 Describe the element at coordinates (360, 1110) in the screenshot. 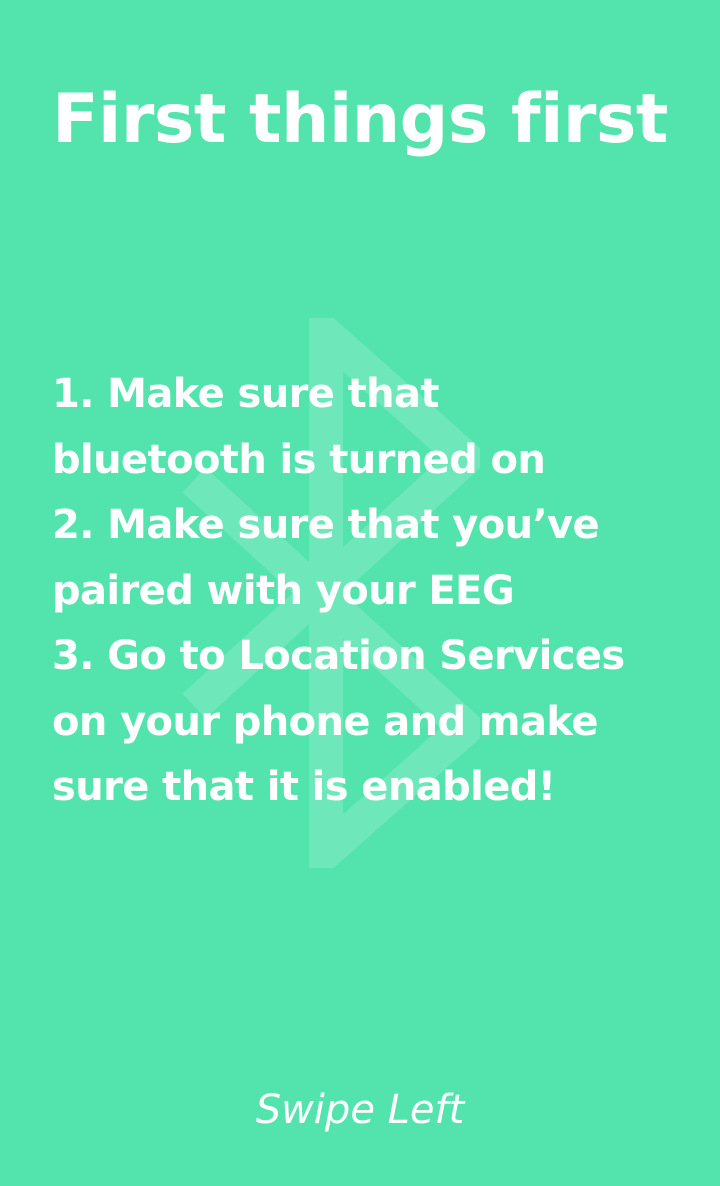

I see `swipe-hint: Swipe Left` at that location.